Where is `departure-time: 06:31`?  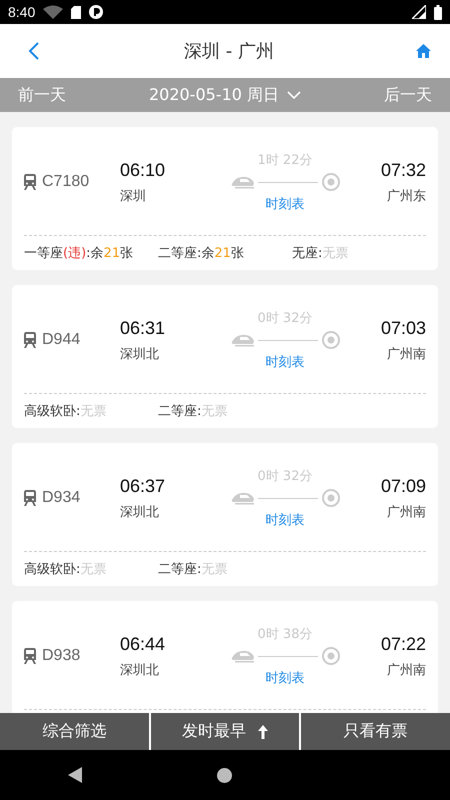 departure-time: 06:31 is located at coordinates (143, 328).